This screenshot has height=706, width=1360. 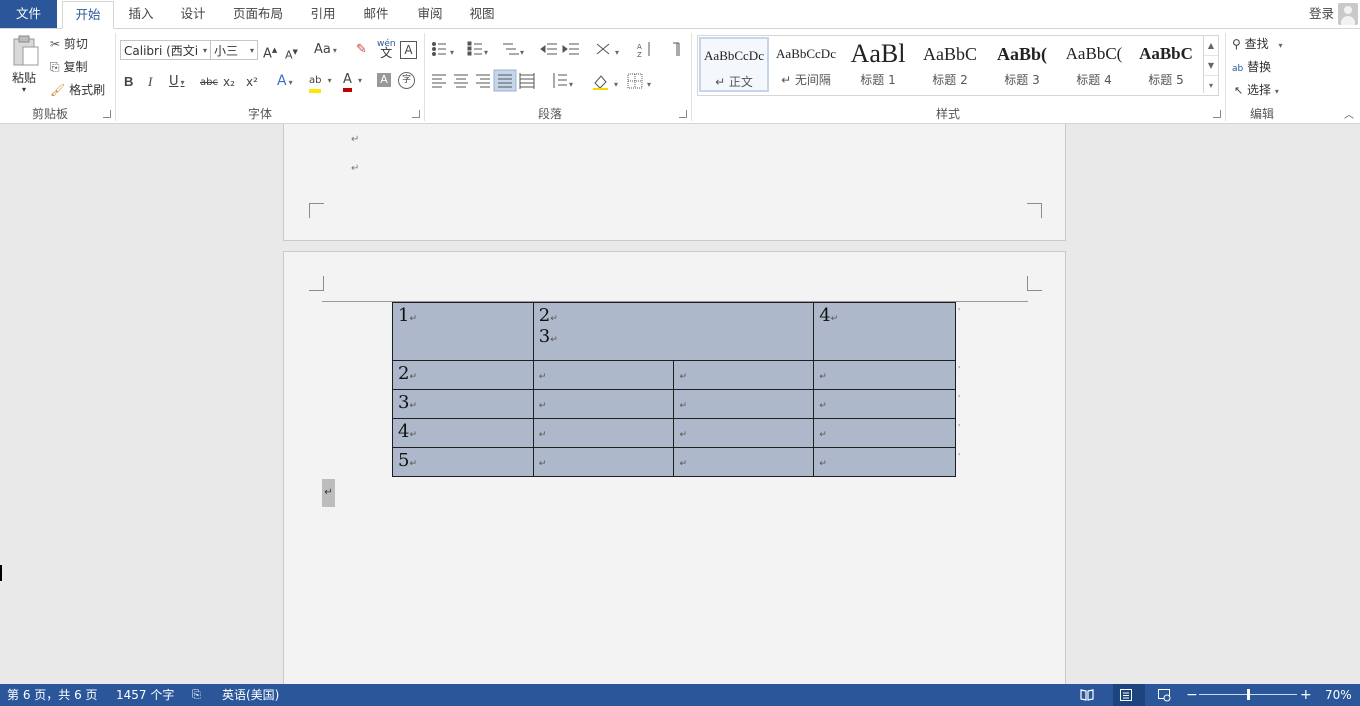 I want to click on chevron-down-icon: ▾, so click(x=251, y=50).